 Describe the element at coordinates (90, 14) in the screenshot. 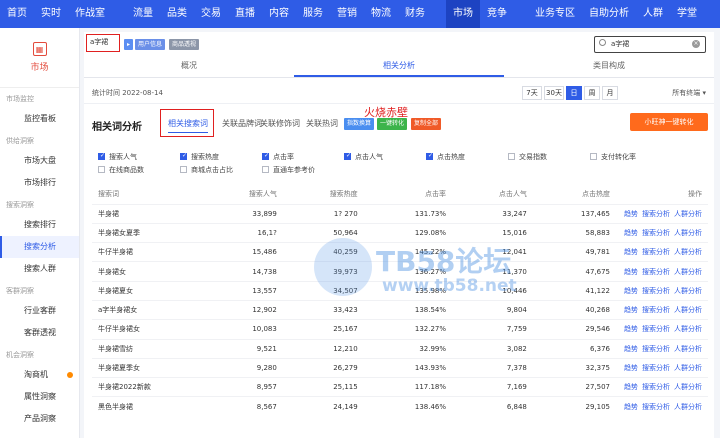

I see `nav-item: 作战室` at that location.